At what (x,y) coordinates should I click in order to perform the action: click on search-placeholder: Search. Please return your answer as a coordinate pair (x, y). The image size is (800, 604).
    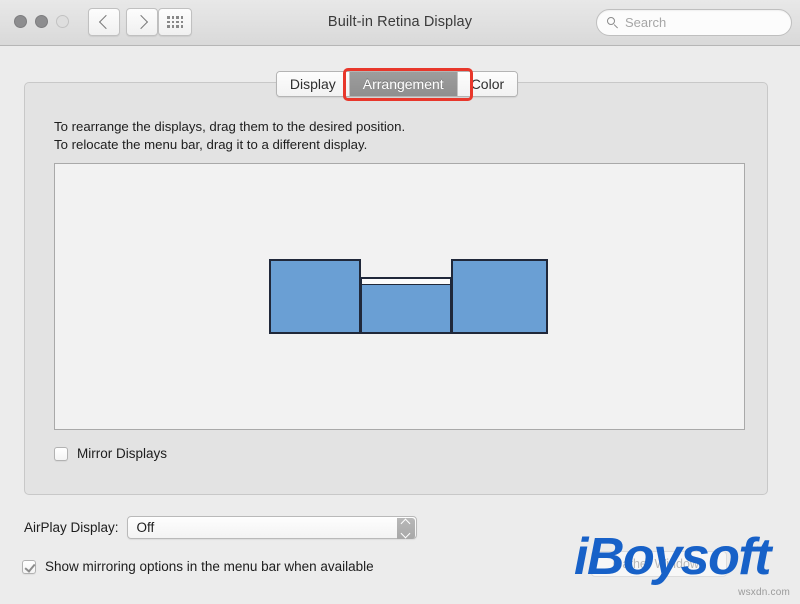
    Looking at the image, I should click on (646, 22).